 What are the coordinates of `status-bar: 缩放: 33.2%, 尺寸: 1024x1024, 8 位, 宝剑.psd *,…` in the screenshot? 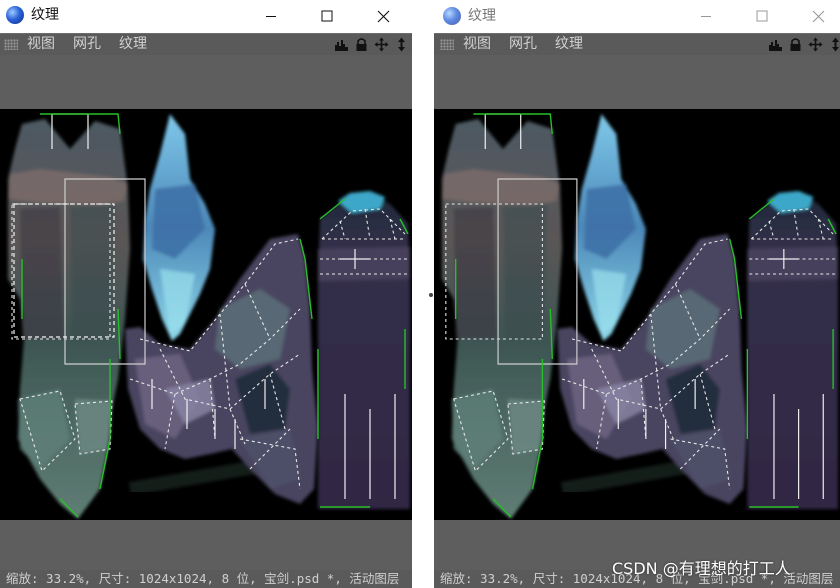 It's located at (206, 579).